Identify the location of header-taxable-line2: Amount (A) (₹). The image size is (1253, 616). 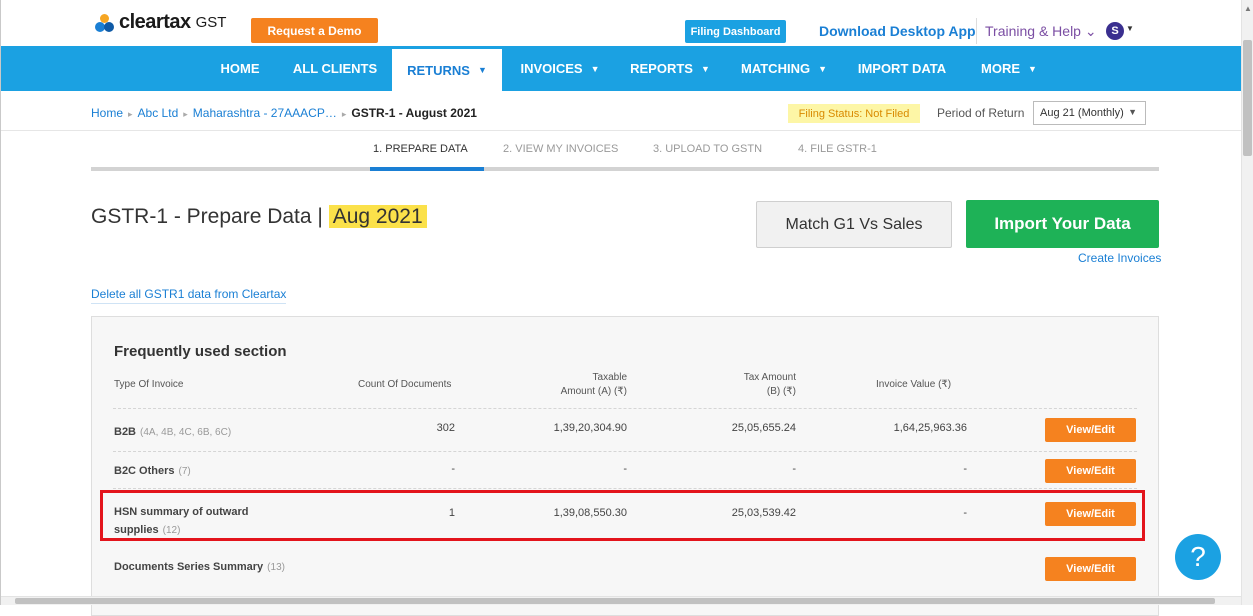
(593, 391).